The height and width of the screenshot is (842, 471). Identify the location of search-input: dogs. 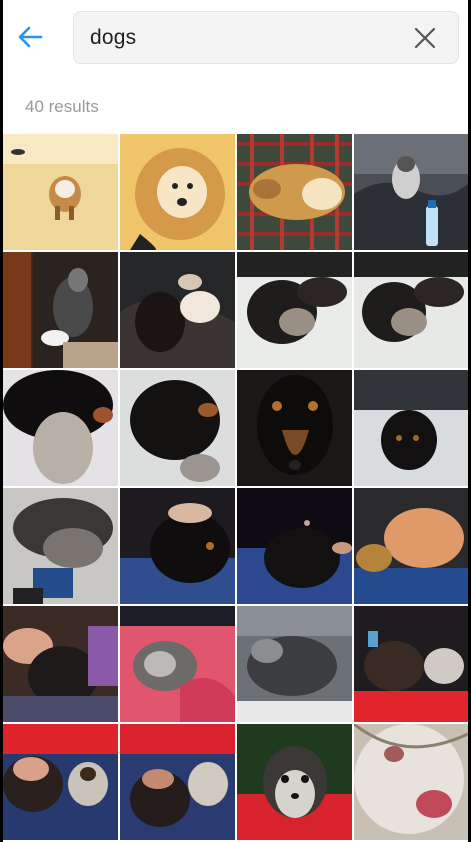
(266, 37).